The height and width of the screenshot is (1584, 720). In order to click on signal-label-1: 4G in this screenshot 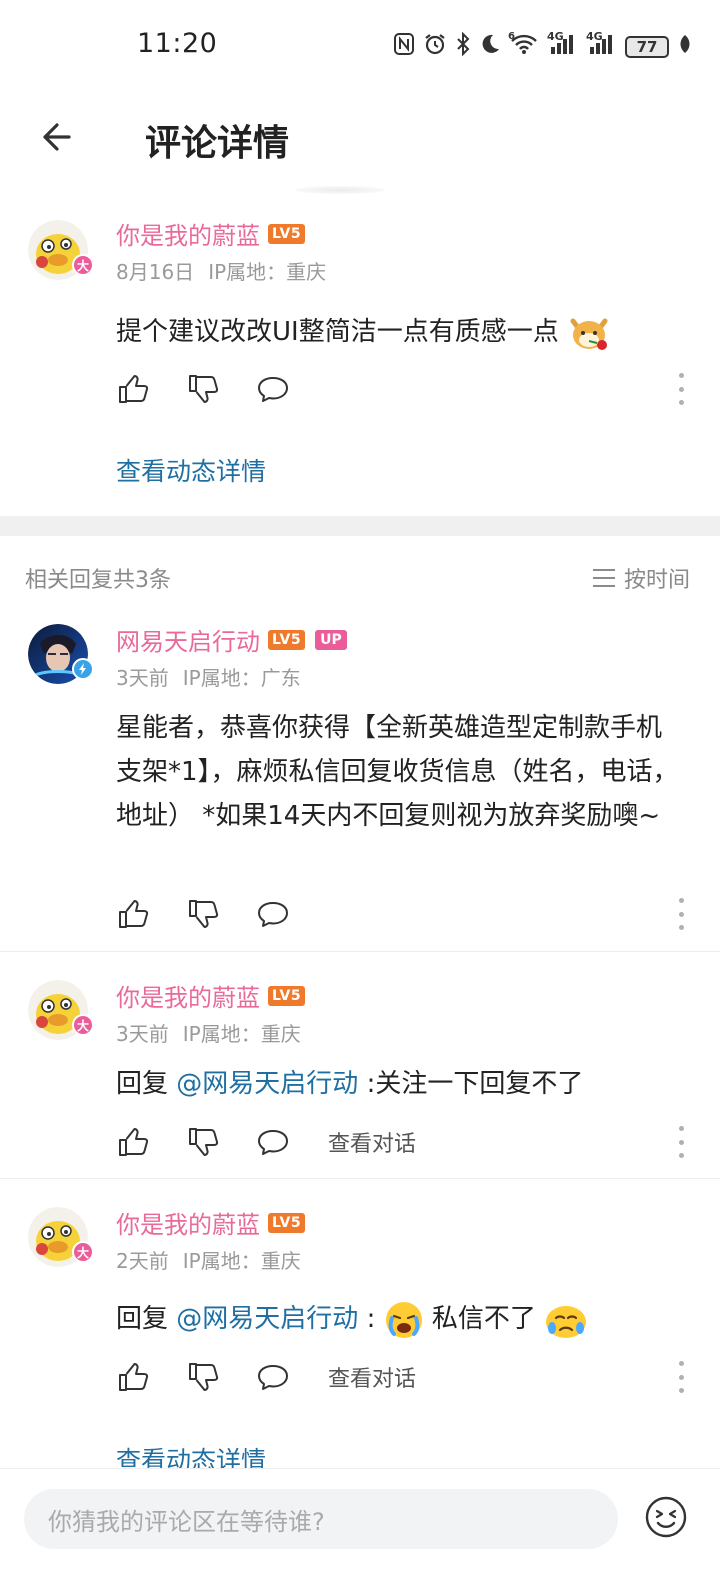, I will do `click(555, 36)`.